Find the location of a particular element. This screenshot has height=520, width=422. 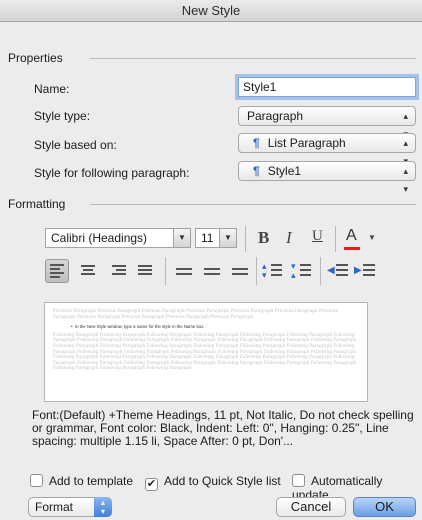

properties-section-title: Properties is located at coordinates (35, 58).